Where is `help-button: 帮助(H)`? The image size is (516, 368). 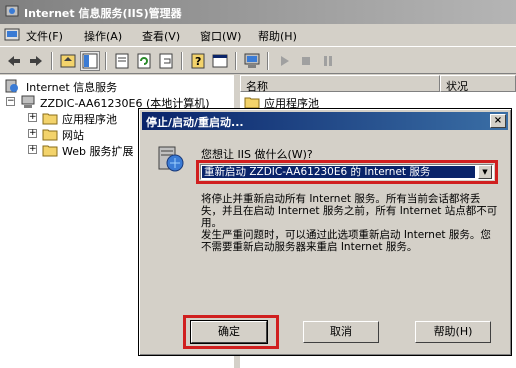
help-button: 帮助(H) is located at coordinates (453, 332).